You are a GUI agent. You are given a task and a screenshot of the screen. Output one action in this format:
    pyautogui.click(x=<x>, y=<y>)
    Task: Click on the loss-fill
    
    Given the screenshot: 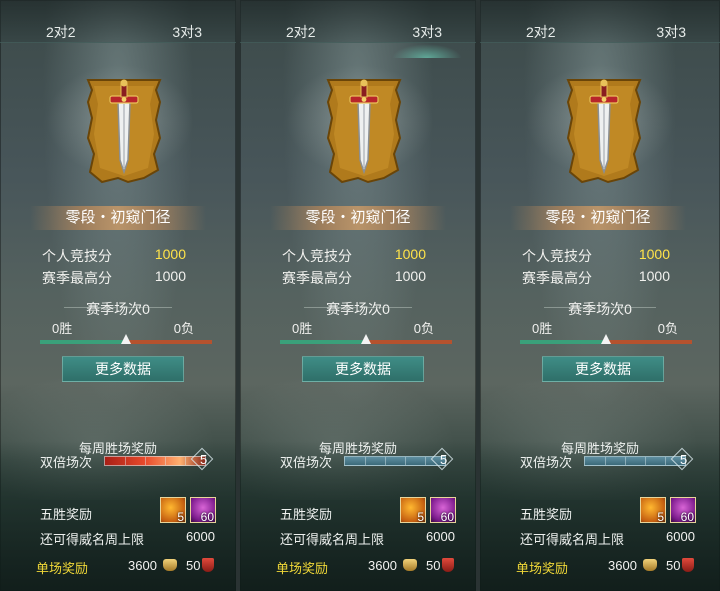 What is the action you would take?
    pyautogui.click(x=169, y=342)
    